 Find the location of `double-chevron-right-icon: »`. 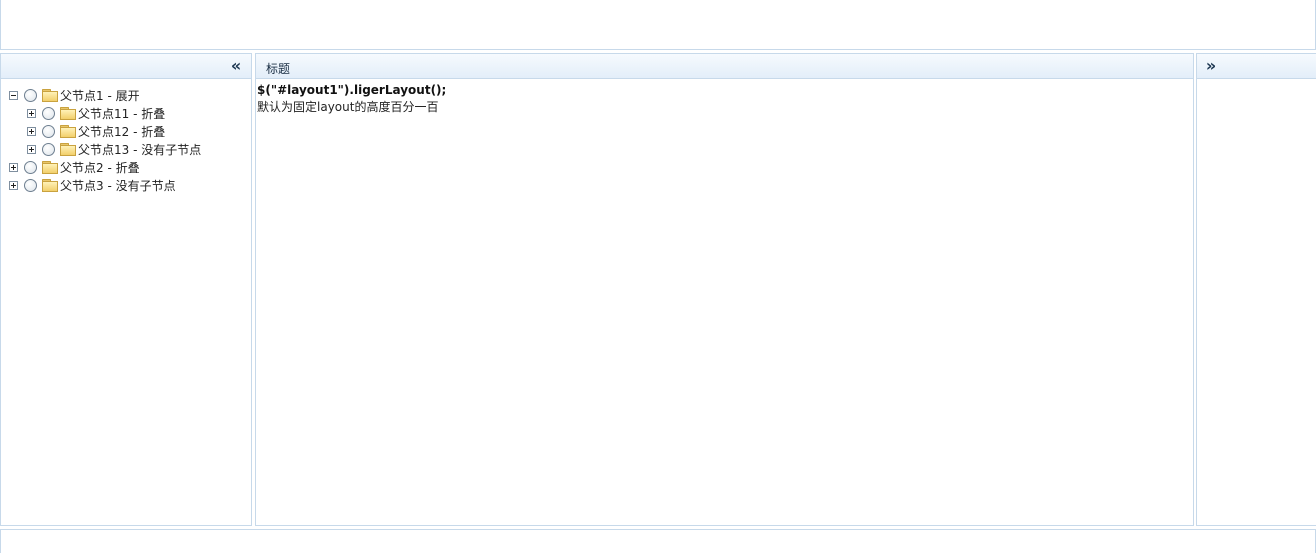

double-chevron-right-icon: » is located at coordinates (1211, 66).